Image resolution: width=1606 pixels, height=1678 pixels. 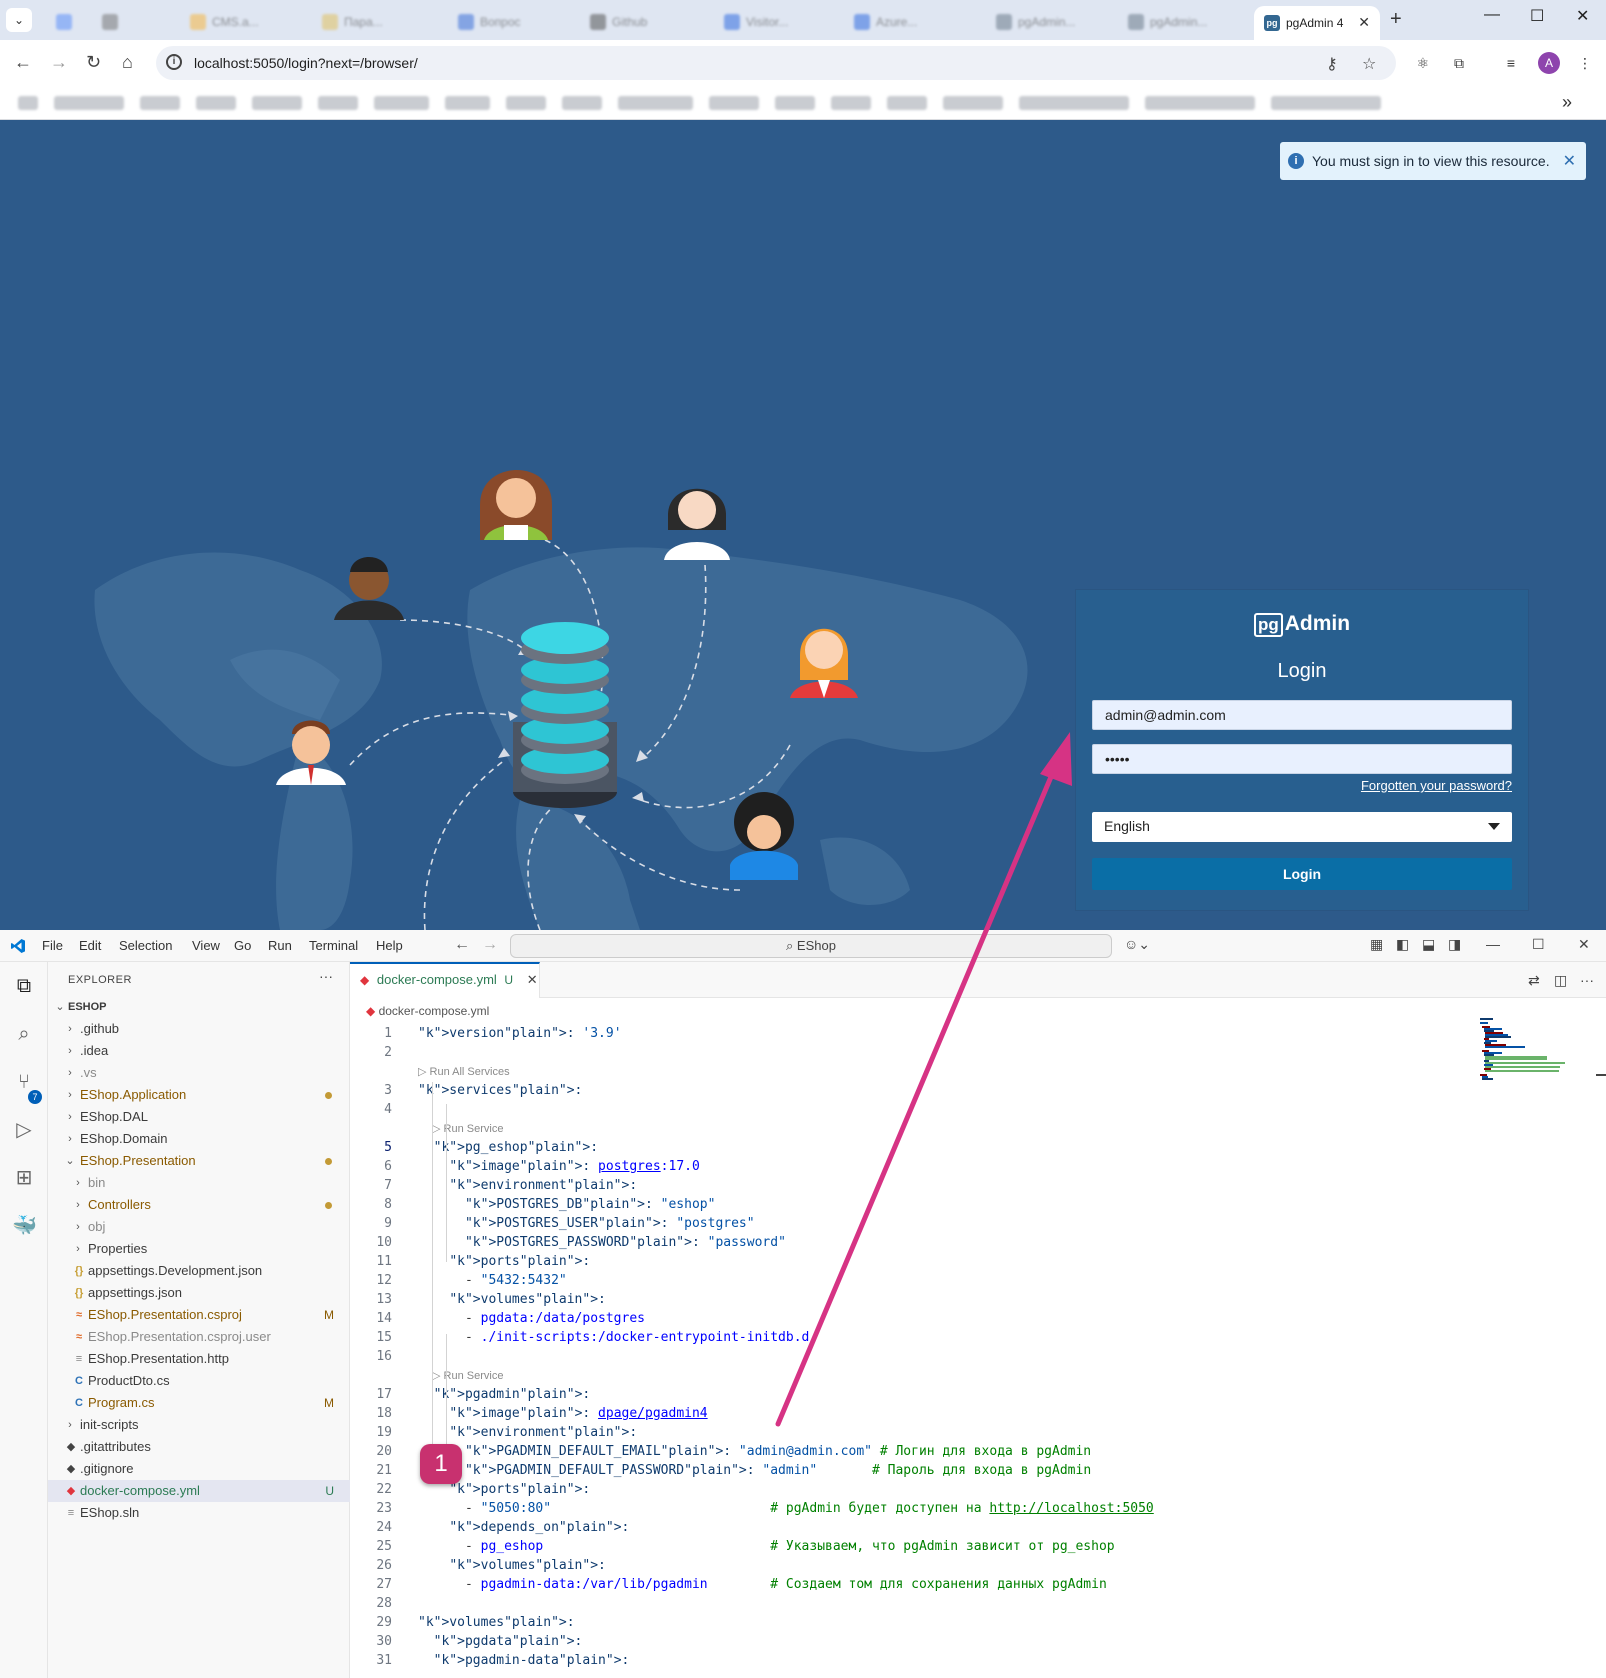 What do you see at coordinates (199, 1095) in the screenshot?
I see `tree-item-eshop-application: › EShop.Application` at bounding box center [199, 1095].